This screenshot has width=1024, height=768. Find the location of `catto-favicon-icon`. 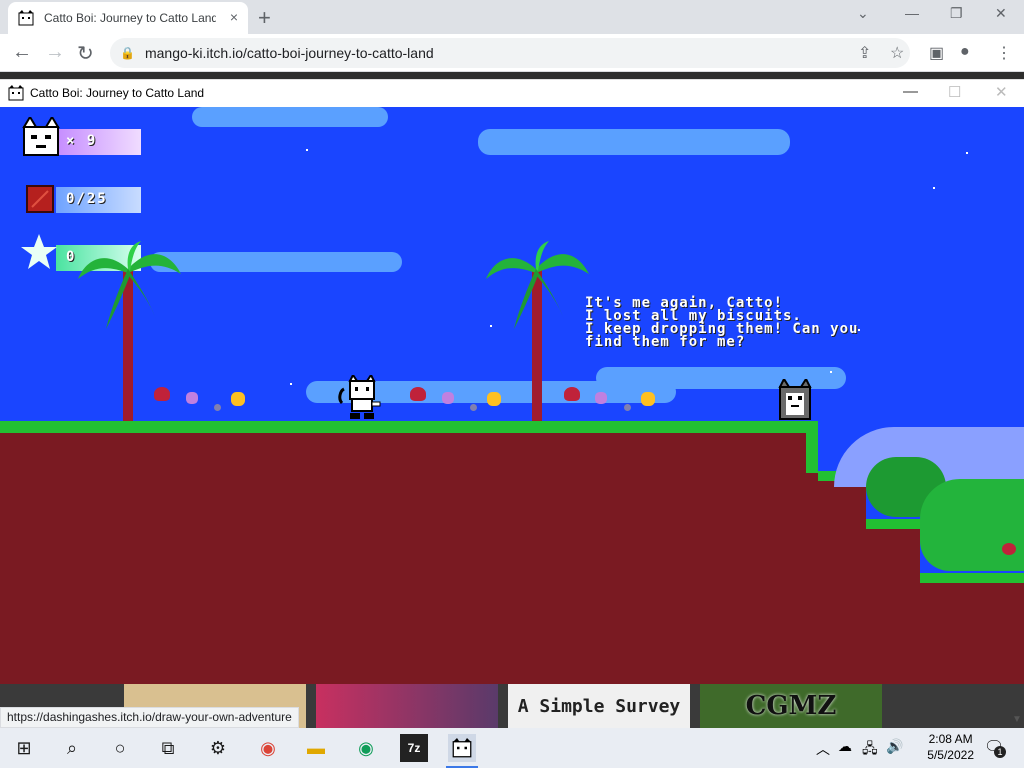

catto-favicon-icon is located at coordinates (26, 18).